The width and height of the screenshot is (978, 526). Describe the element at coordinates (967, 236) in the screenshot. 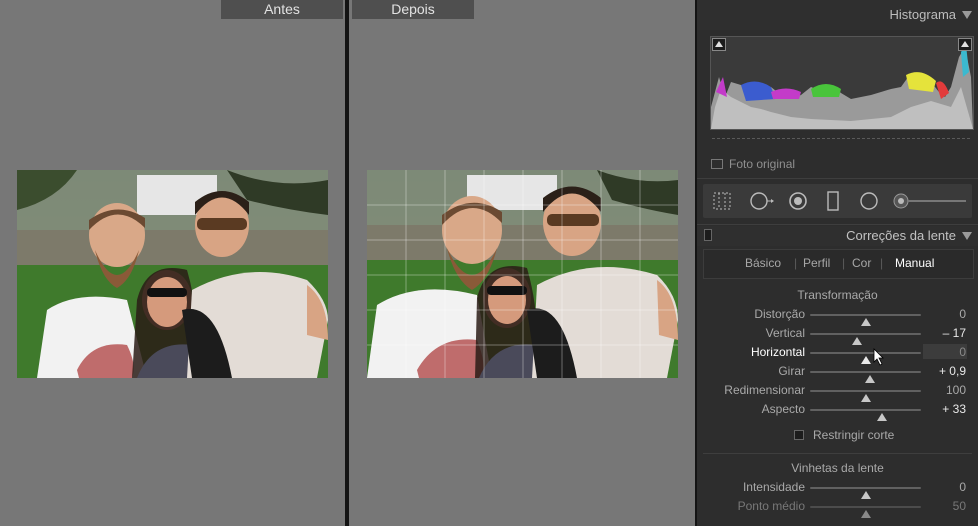

I see `collapse-lens-icon` at that location.